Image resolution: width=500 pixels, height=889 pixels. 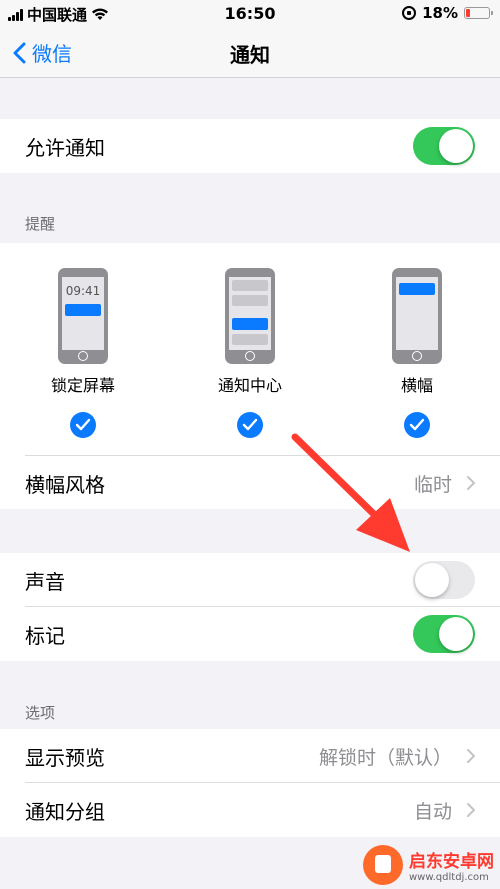 What do you see at coordinates (83, 291) in the screenshot?
I see `preview-time: 09:41` at bounding box center [83, 291].